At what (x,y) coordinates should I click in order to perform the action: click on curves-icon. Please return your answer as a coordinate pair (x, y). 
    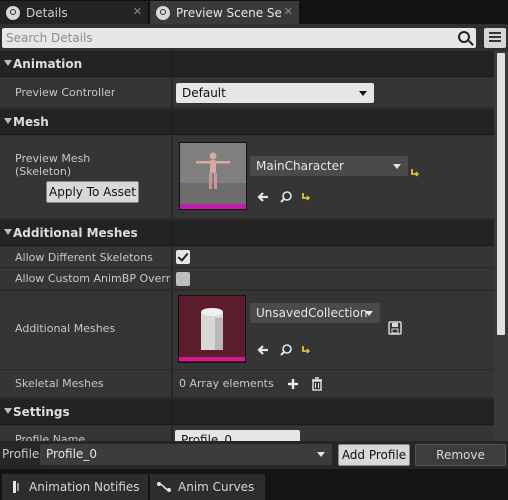
    Looking at the image, I should click on (164, 487).